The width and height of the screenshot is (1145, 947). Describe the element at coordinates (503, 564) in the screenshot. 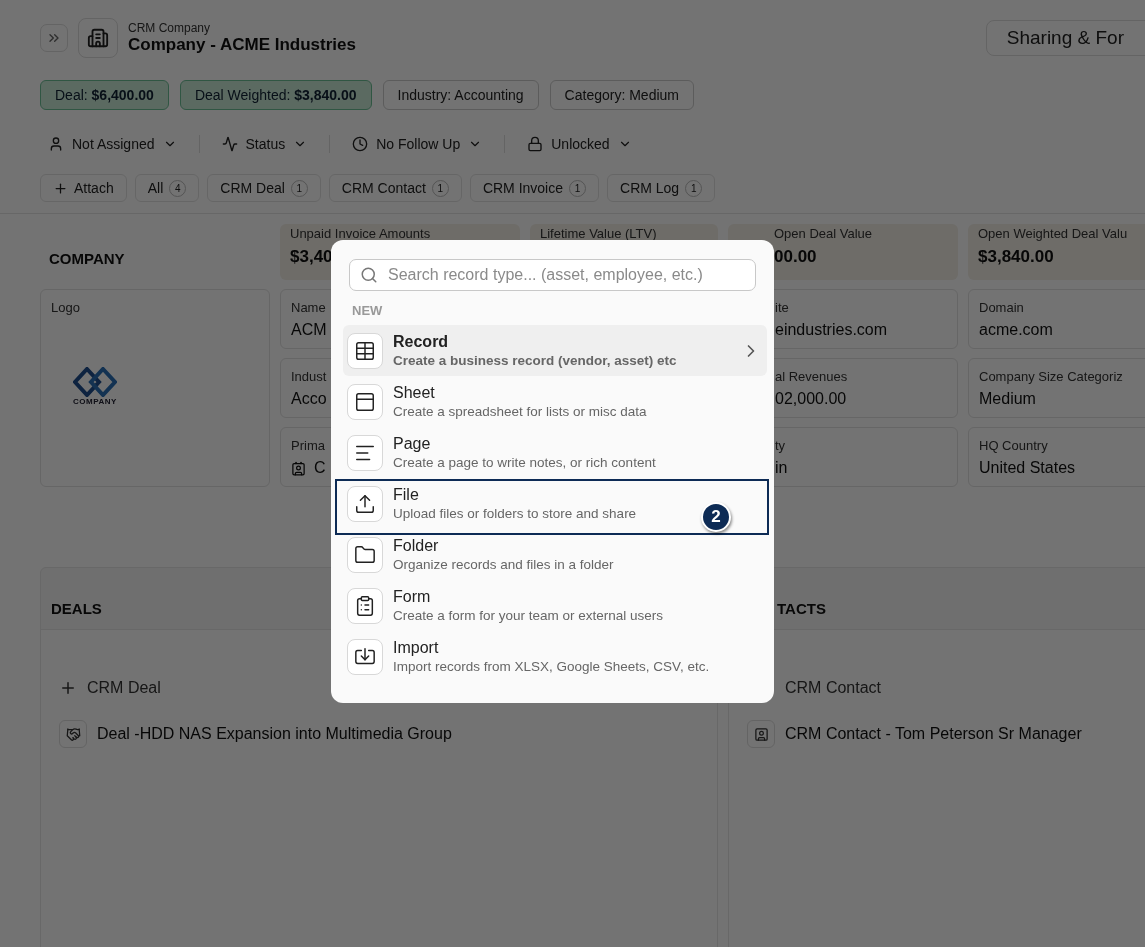

I see `item-description: Organize records and files in a folder` at that location.